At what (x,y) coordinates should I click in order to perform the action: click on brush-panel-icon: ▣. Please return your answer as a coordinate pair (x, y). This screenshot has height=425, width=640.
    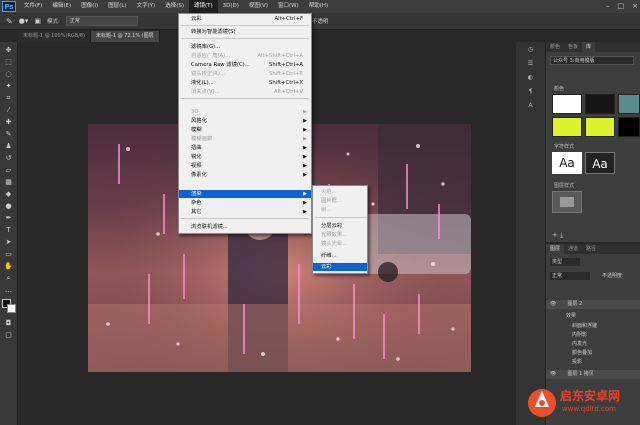
    Looking at the image, I should click on (37, 21).